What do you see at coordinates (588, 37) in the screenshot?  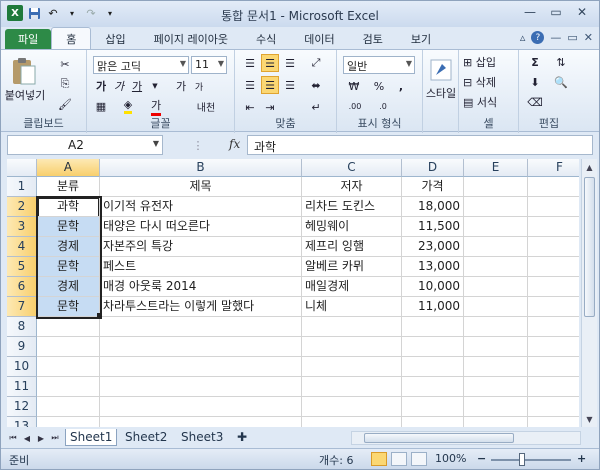 I see `workbook-close-icon: ✕` at bounding box center [588, 37].